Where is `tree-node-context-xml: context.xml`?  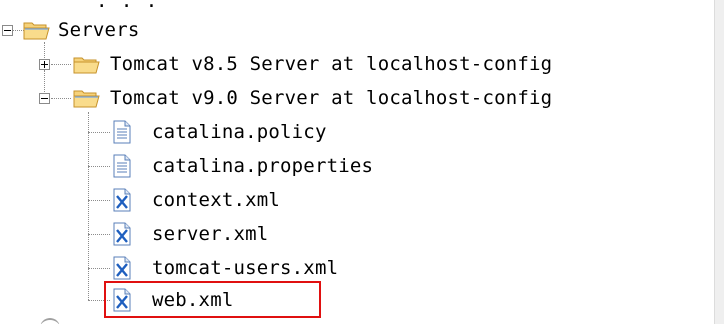 tree-node-context-xml: context.xml is located at coordinates (196, 200).